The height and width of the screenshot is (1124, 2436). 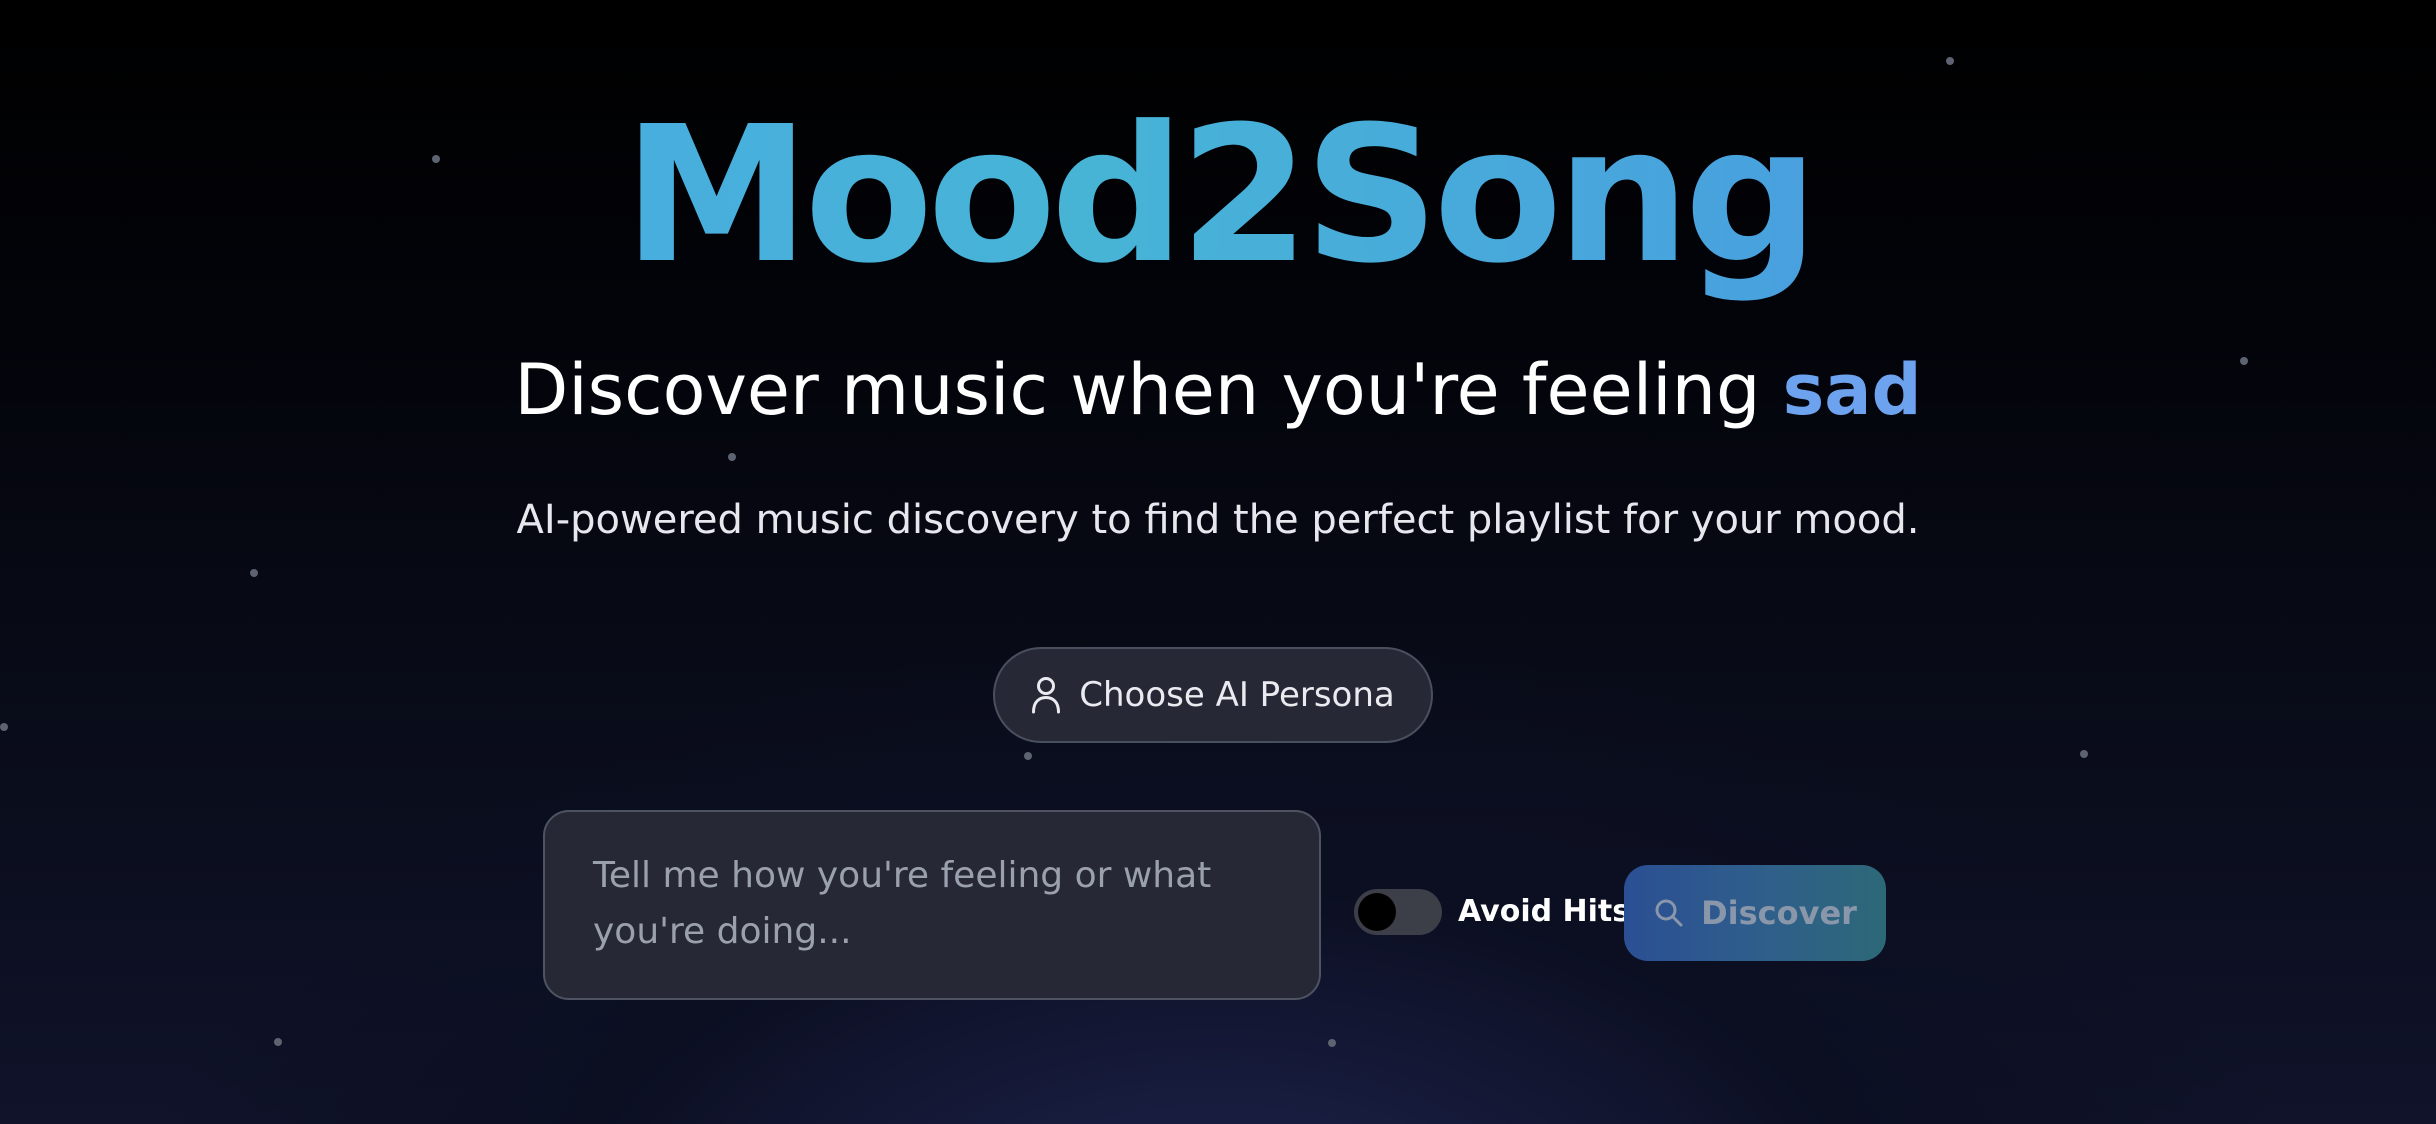 I want to click on toggle-knob, so click(x=1377, y=912).